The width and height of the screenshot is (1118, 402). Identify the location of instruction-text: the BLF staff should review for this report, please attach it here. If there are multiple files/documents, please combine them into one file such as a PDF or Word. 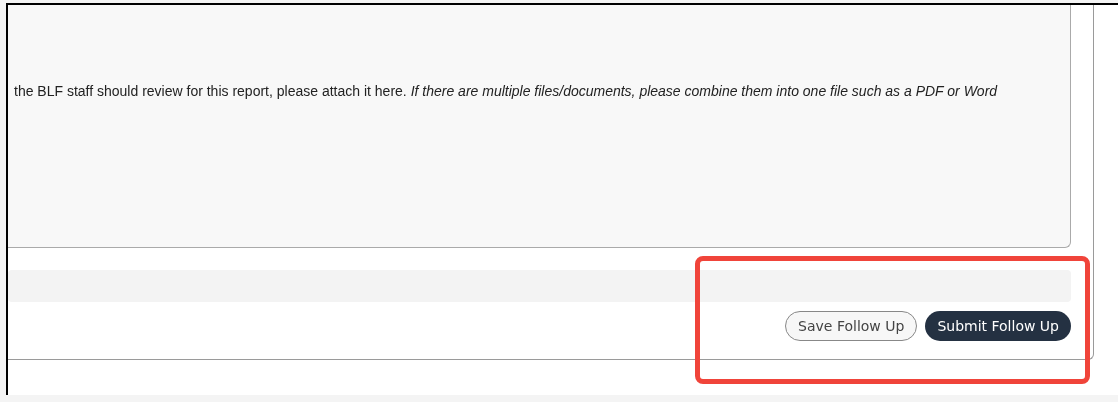
(506, 91).